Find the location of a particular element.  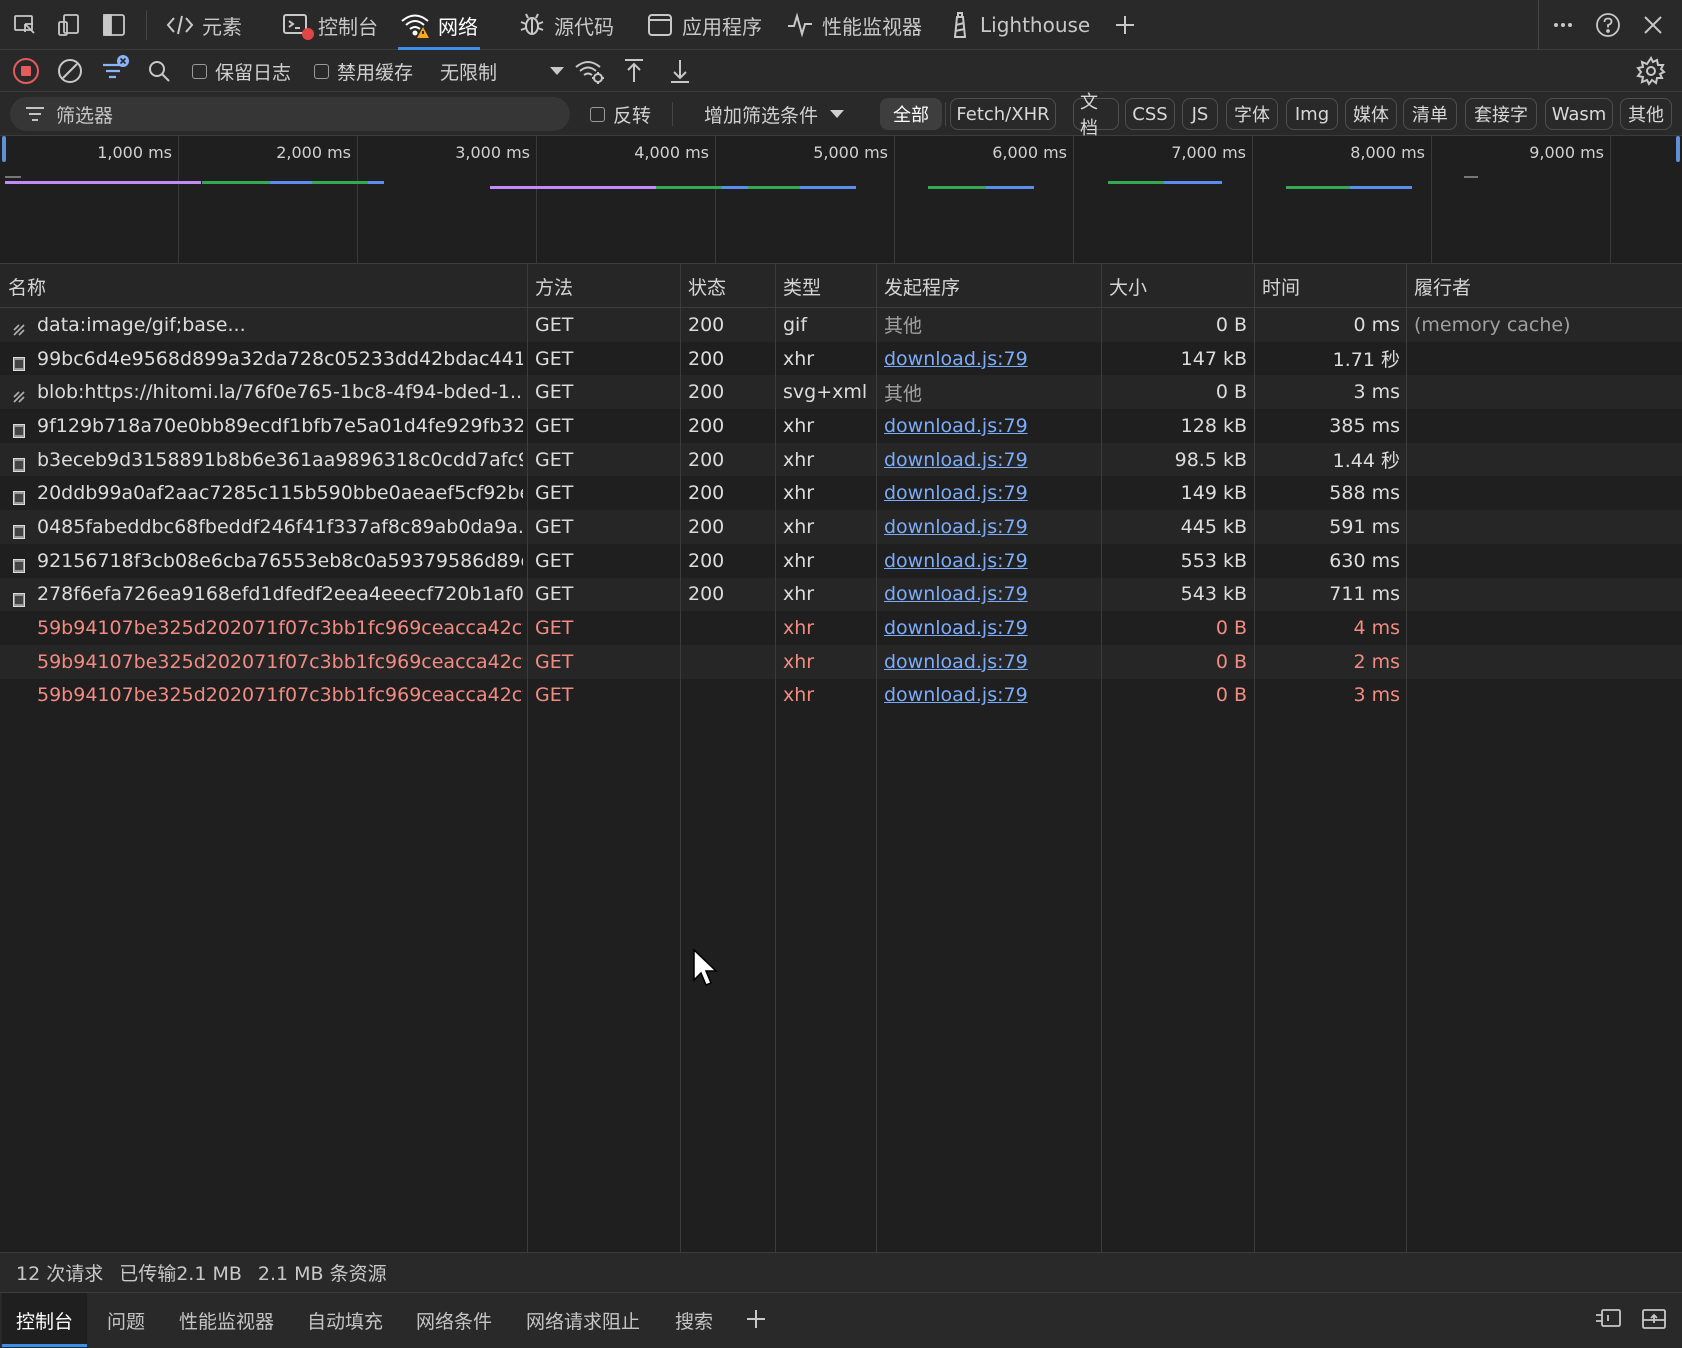

export-har-icon is located at coordinates (680, 71).